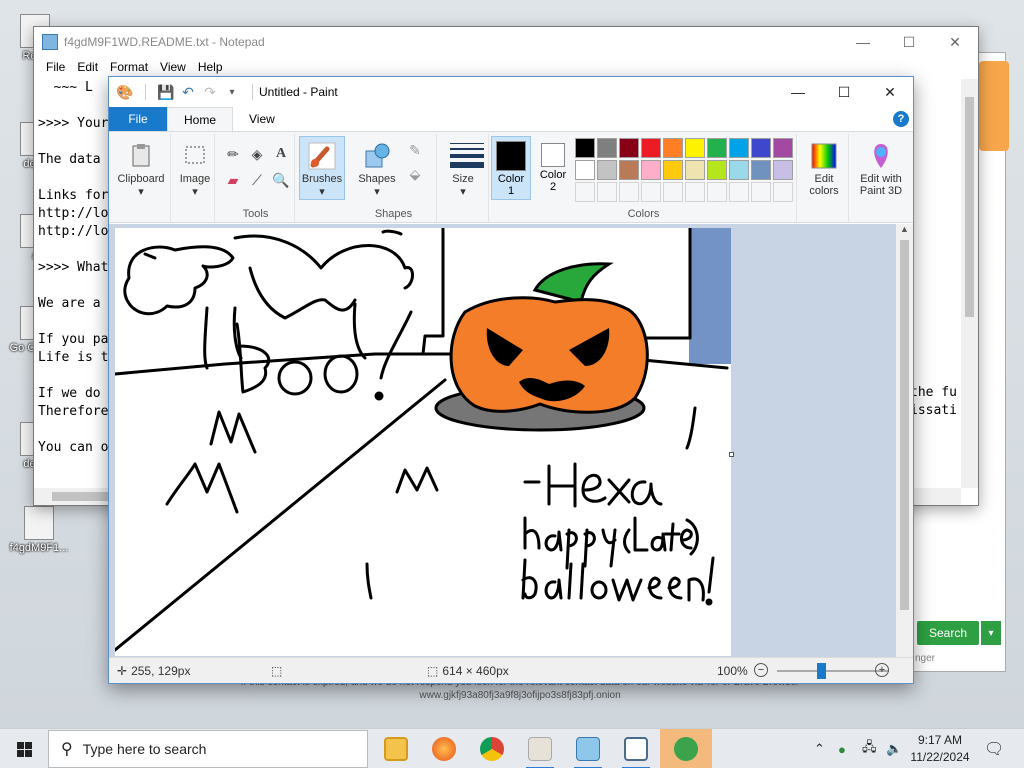  Describe the element at coordinates (869, 748) in the screenshot. I see `tray-network: 🖧` at that location.